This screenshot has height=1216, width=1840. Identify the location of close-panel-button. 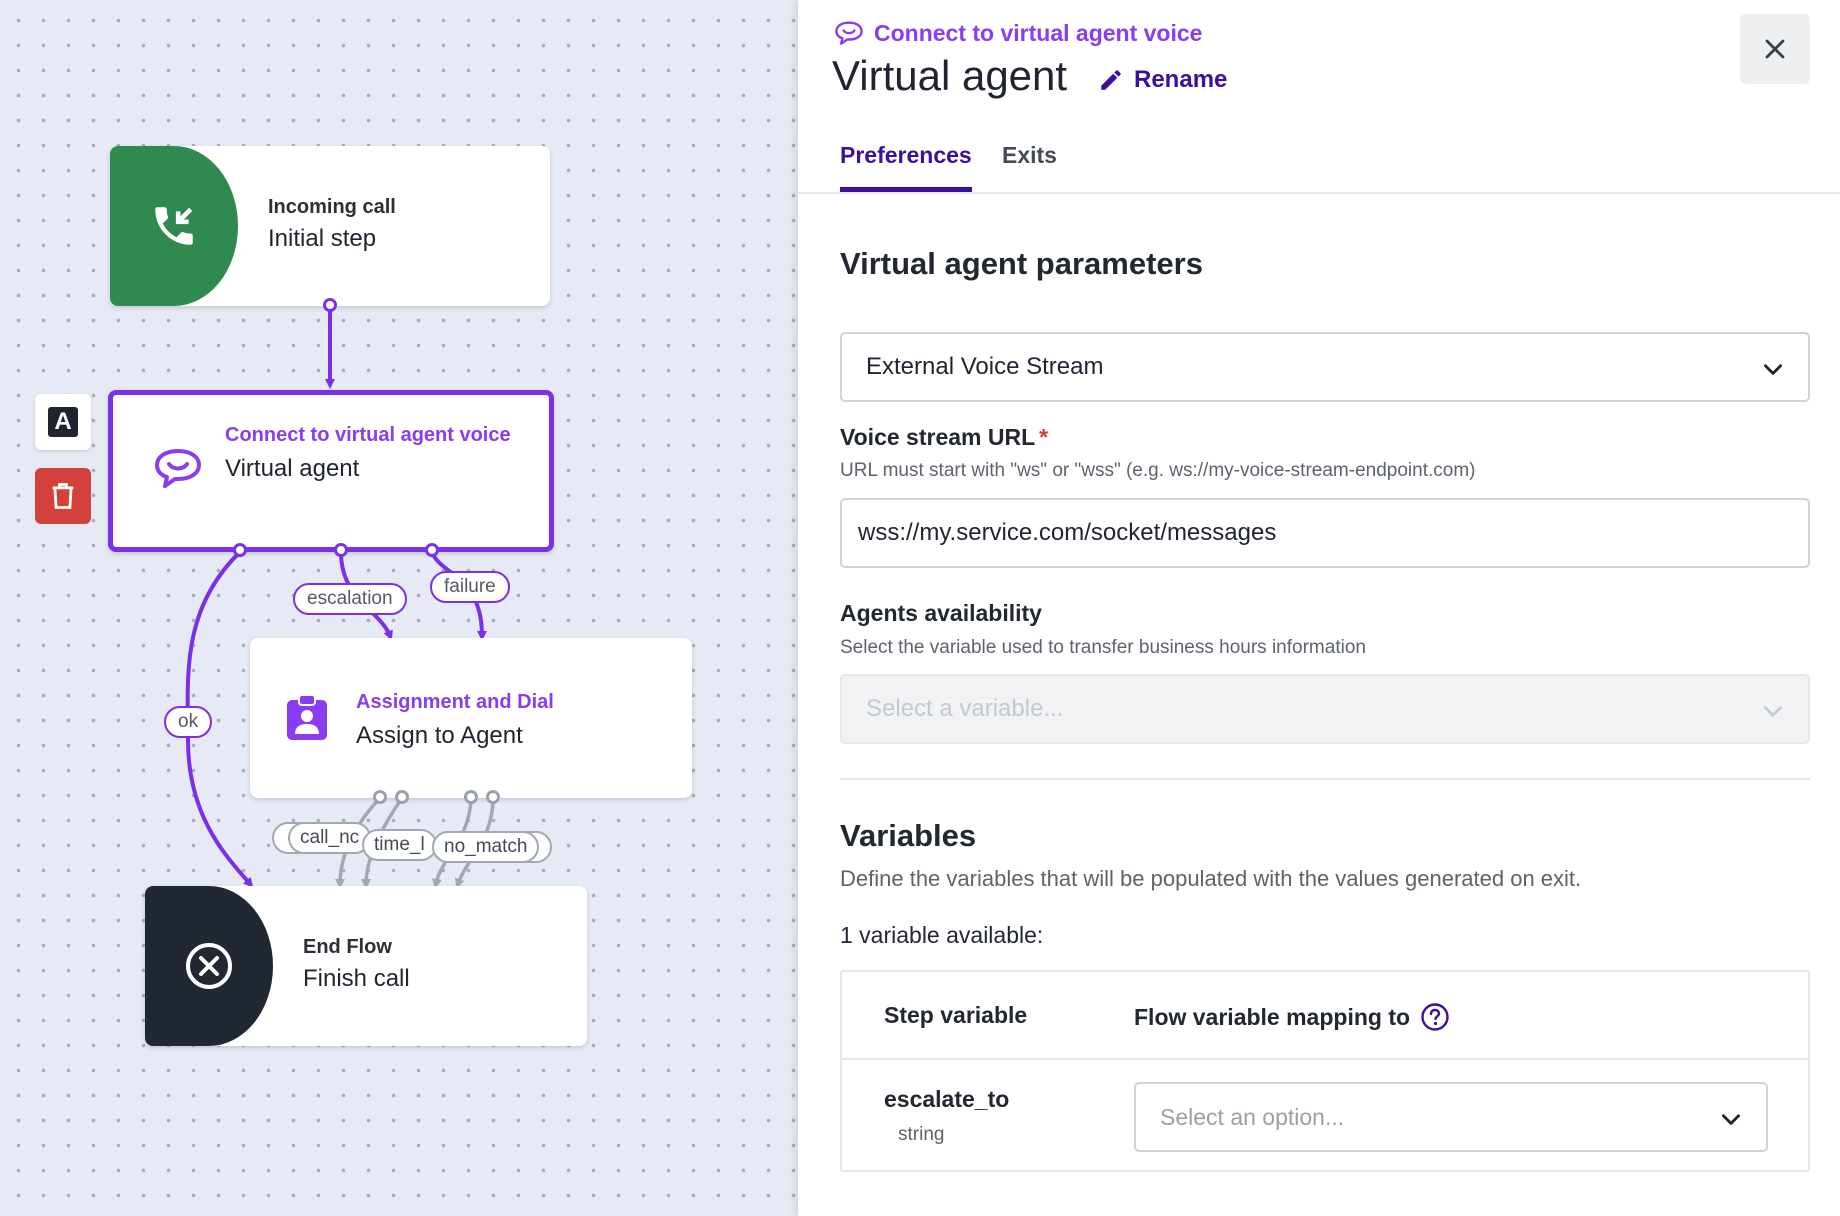
(1775, 49).